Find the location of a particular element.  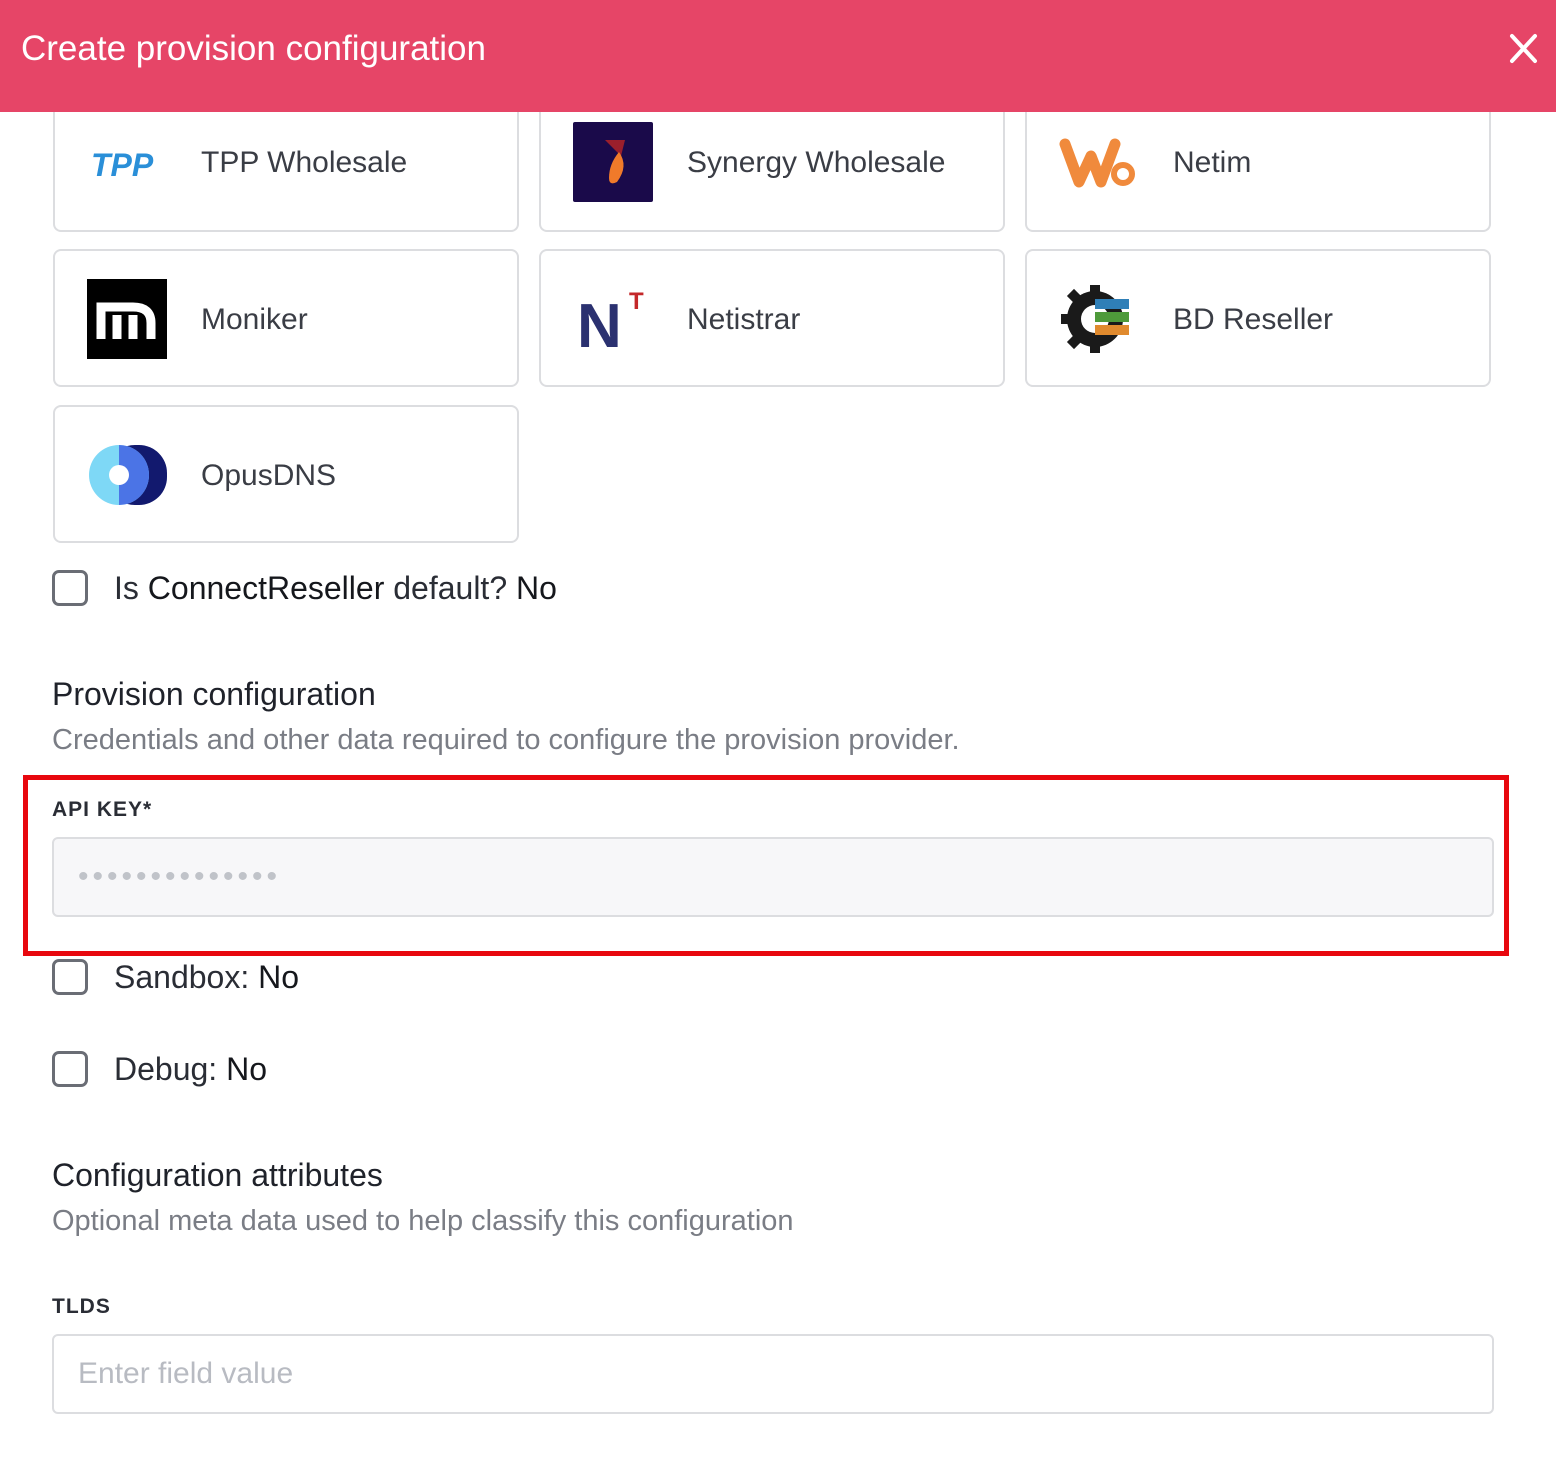

provider-name: Netistrar is located at coordinates (744, 319).